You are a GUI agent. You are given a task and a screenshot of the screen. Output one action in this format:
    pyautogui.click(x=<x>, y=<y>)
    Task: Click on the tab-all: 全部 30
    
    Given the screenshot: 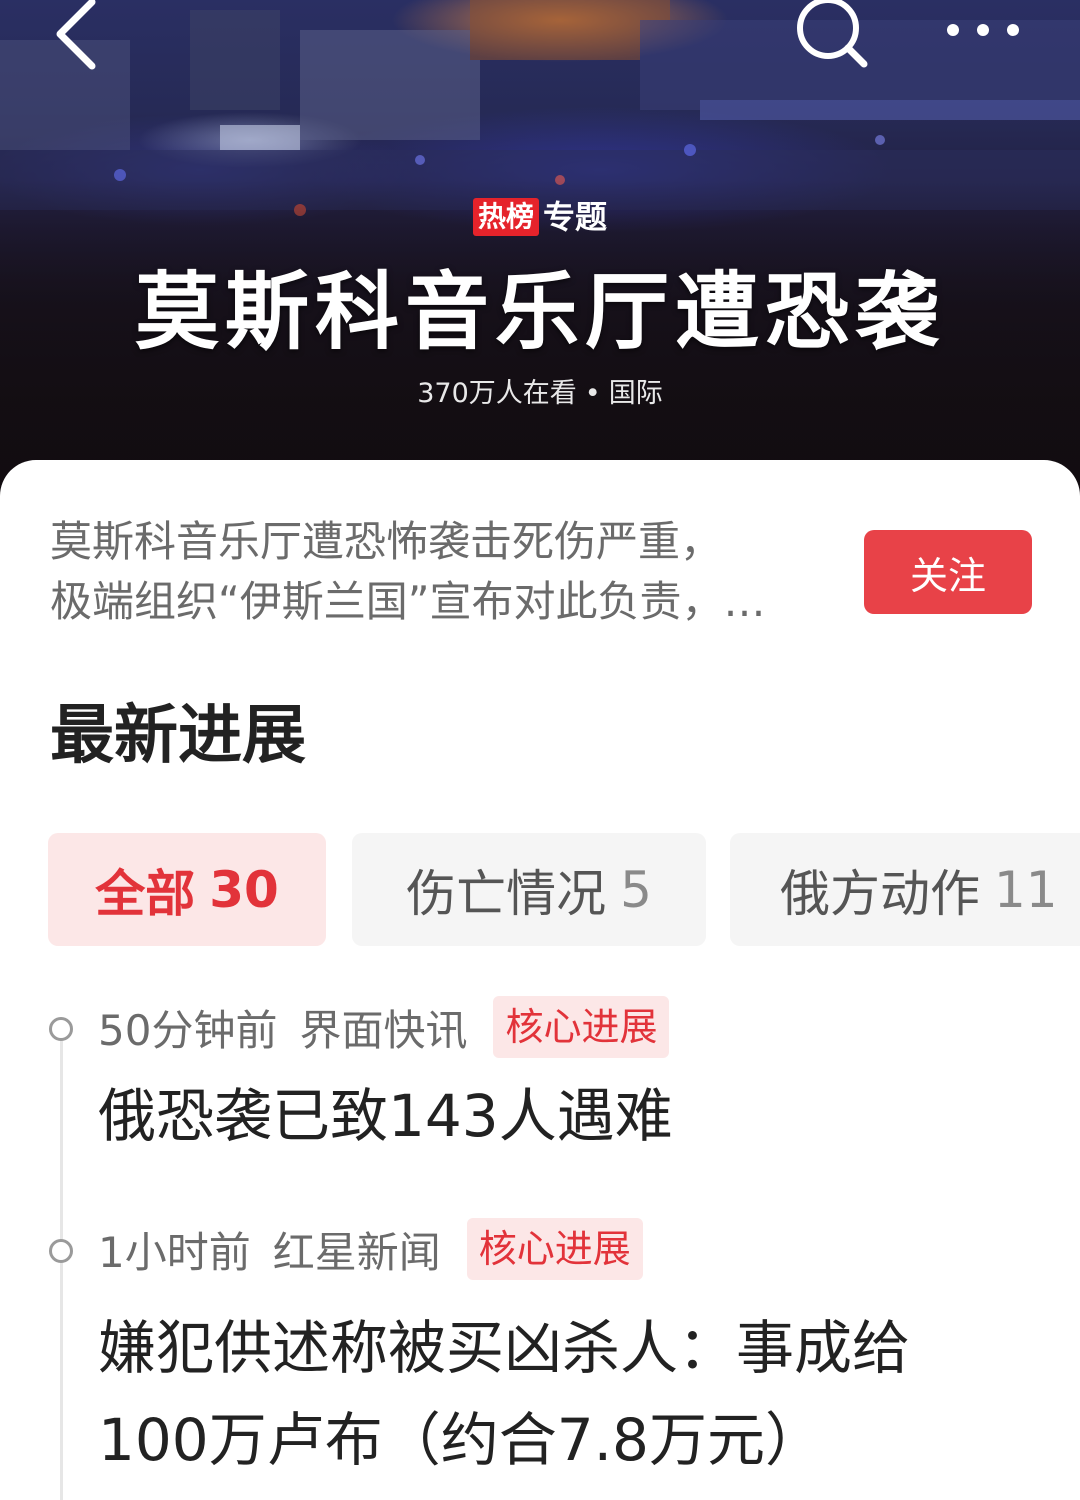 What is the action you would take?
    pyautogui.click(x=187, y=889)
    